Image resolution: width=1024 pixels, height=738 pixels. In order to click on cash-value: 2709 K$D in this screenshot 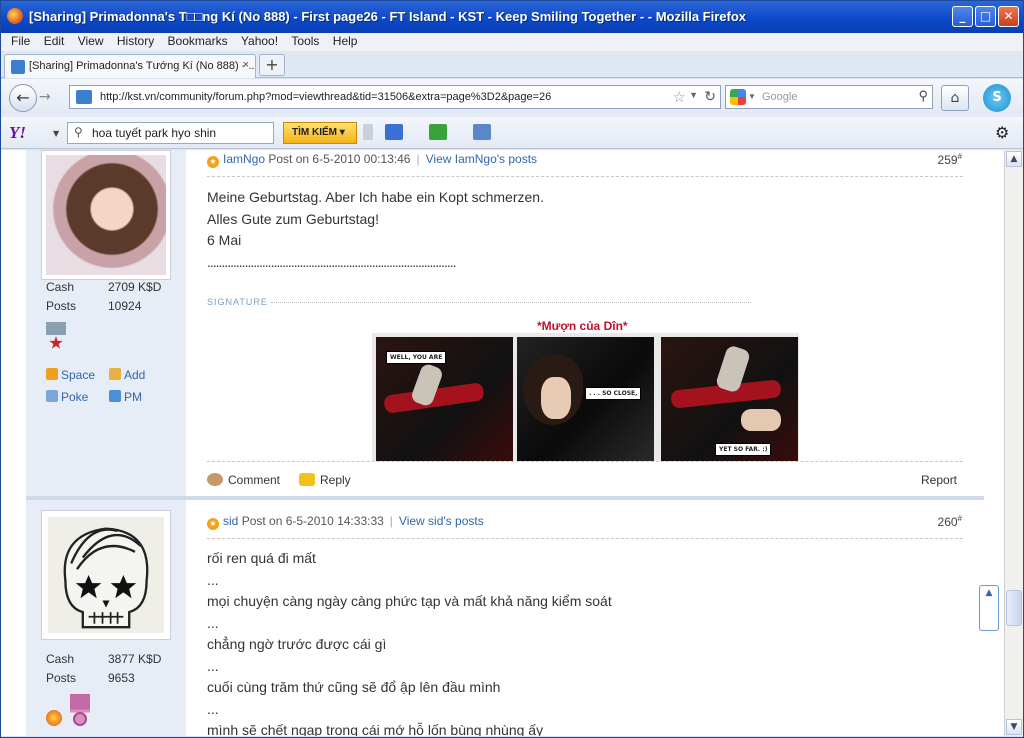, I will do `click(135, 287)`.